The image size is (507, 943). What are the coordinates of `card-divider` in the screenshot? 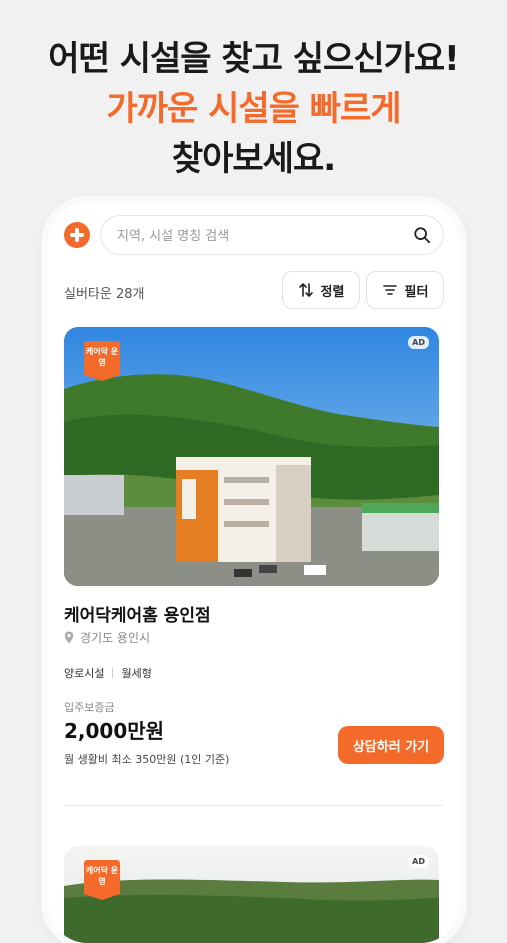 It's located at (254, 805).